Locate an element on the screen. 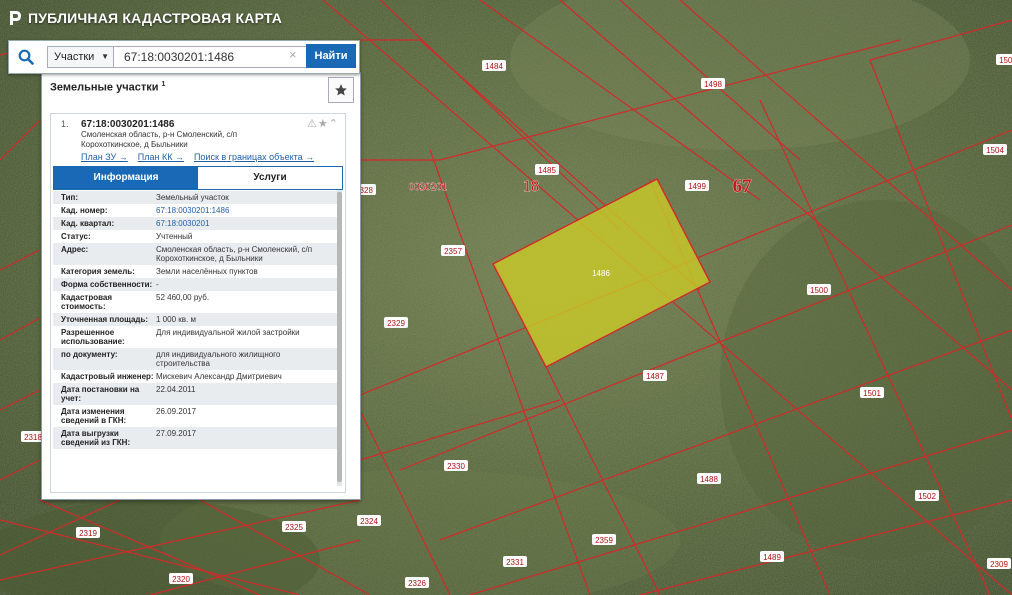  clear-icon: × is located at coordinates (293, 54).